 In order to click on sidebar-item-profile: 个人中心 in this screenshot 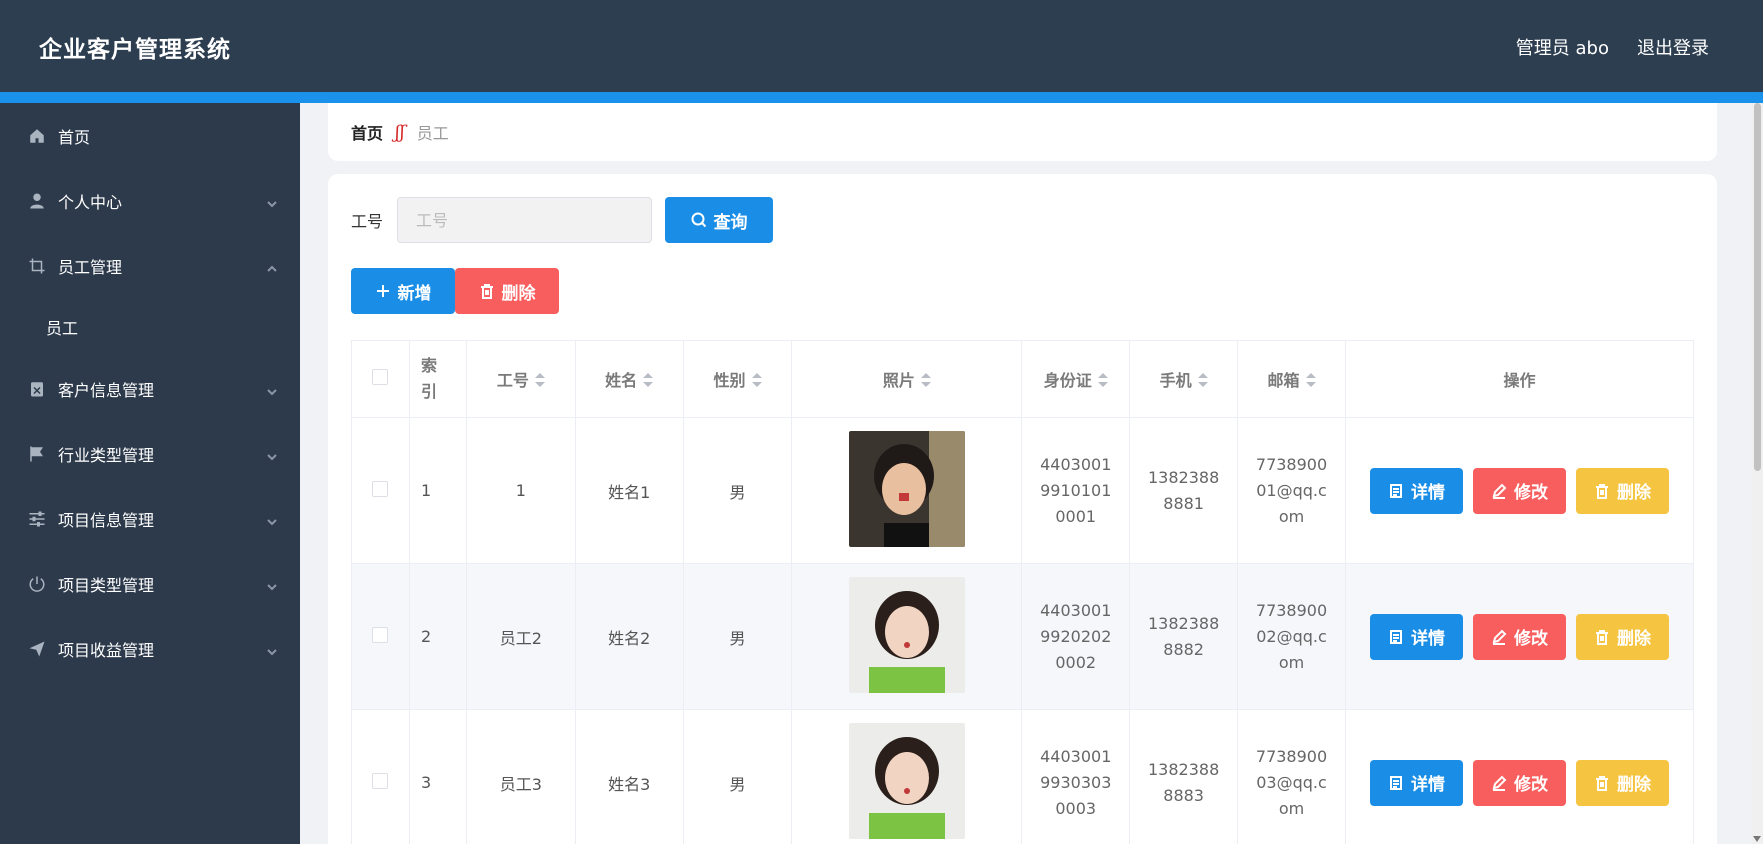, I will do `click(150, 200)`.